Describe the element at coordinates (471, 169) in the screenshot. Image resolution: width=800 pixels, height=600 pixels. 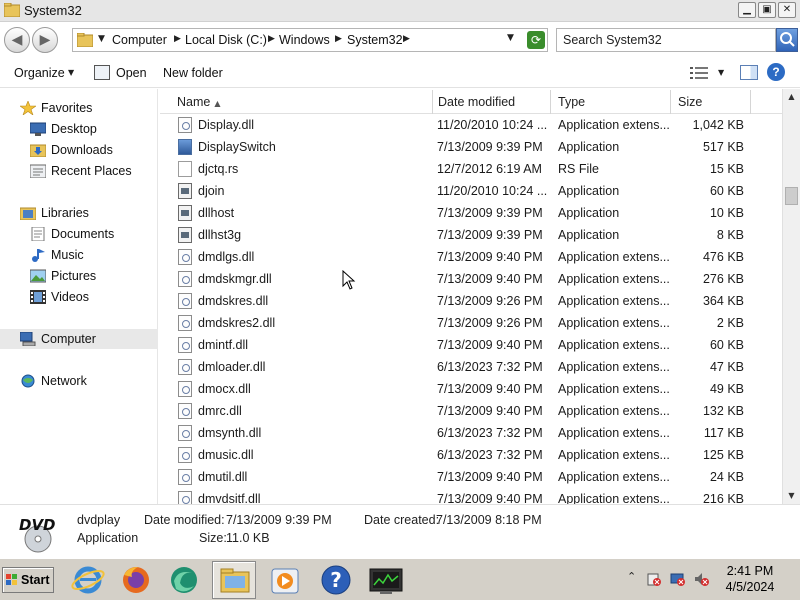
I see `file-row: djctq.rs 12/7/2012 6:19 AM RS File 15 KB` at that location.